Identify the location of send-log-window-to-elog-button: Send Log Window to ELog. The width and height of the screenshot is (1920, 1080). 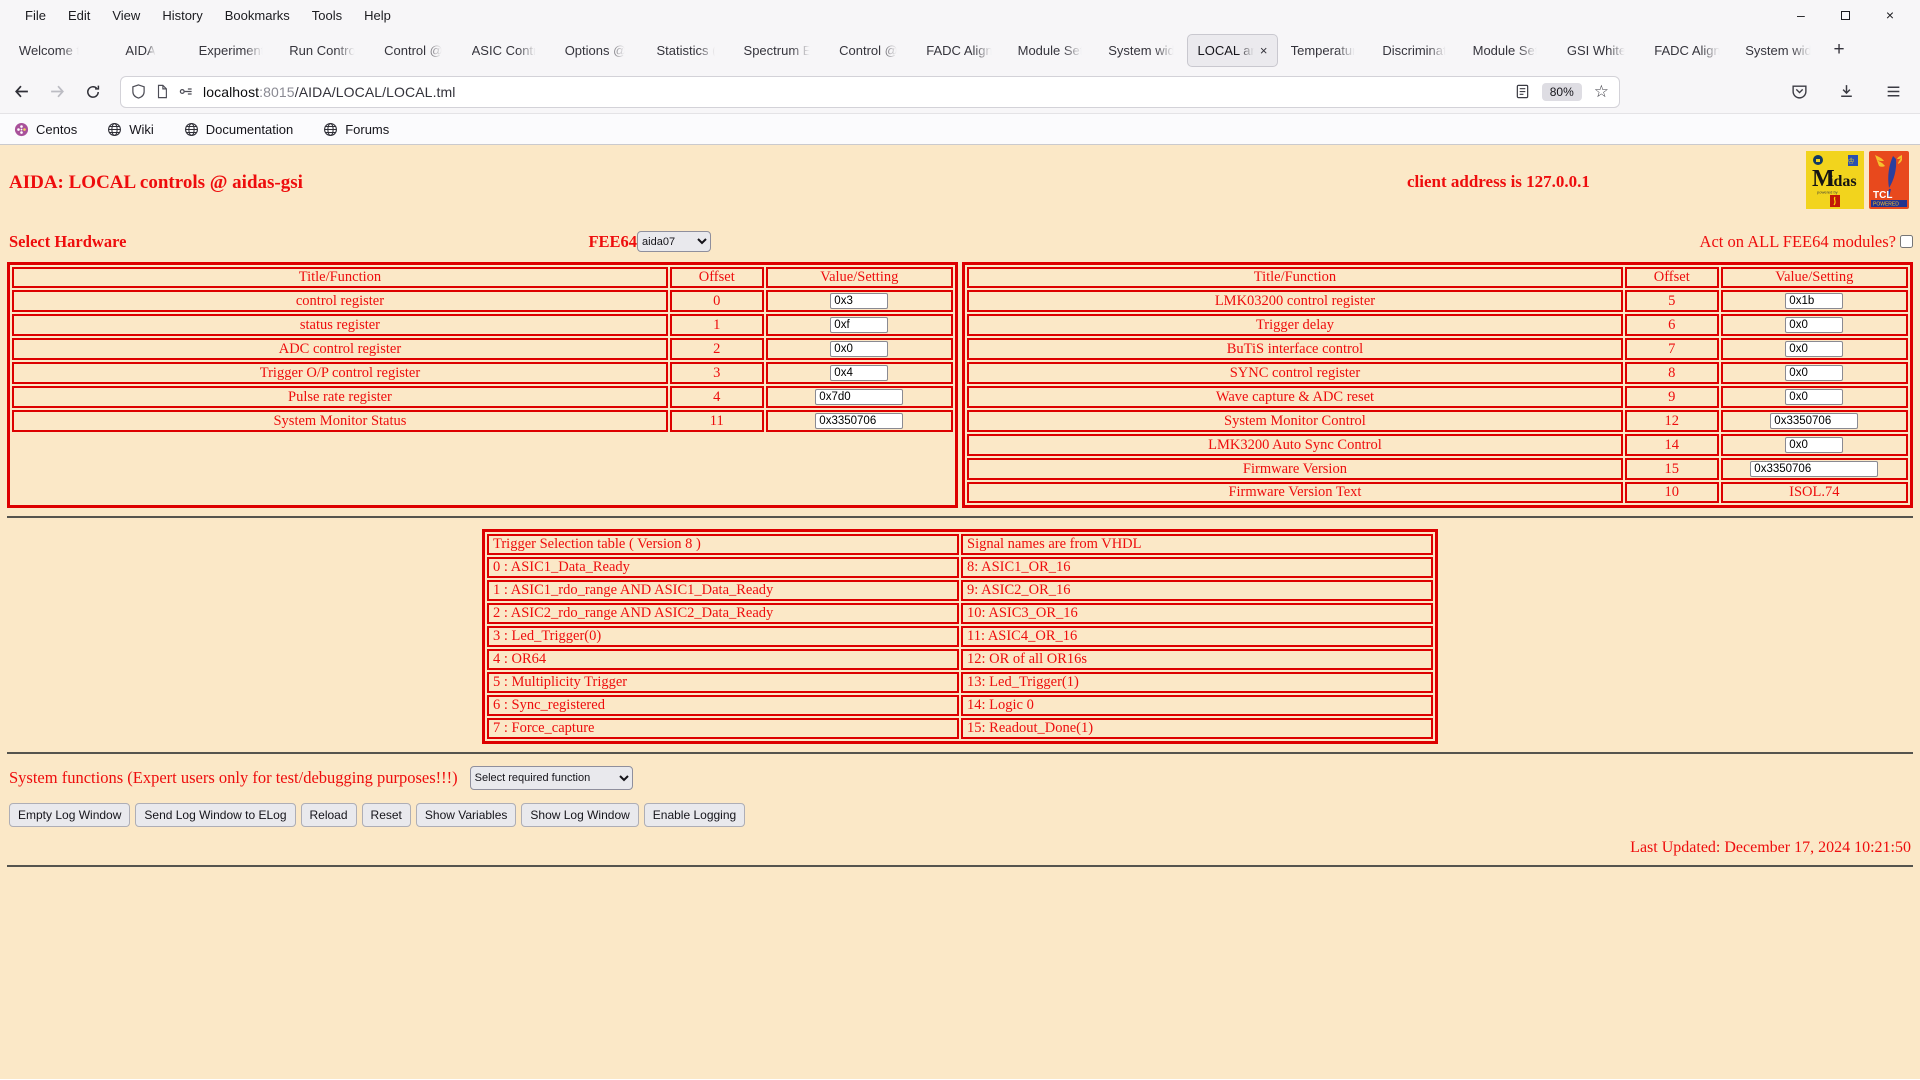
(215, 815).